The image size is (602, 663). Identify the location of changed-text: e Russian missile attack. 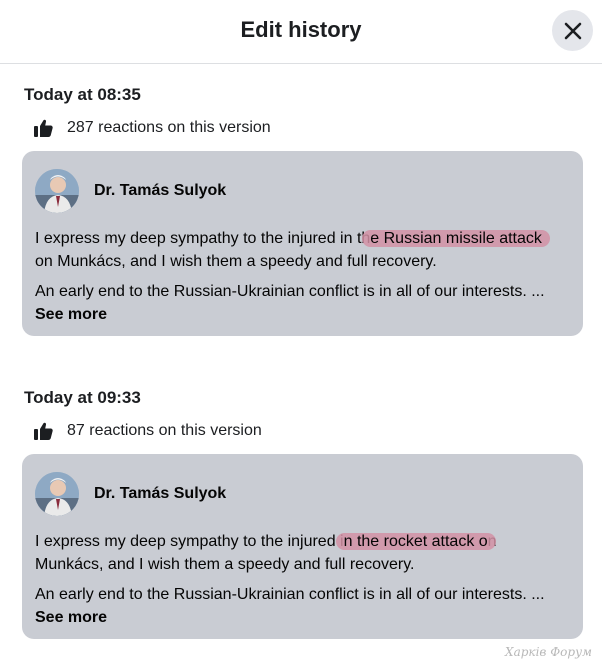
(456, 238).